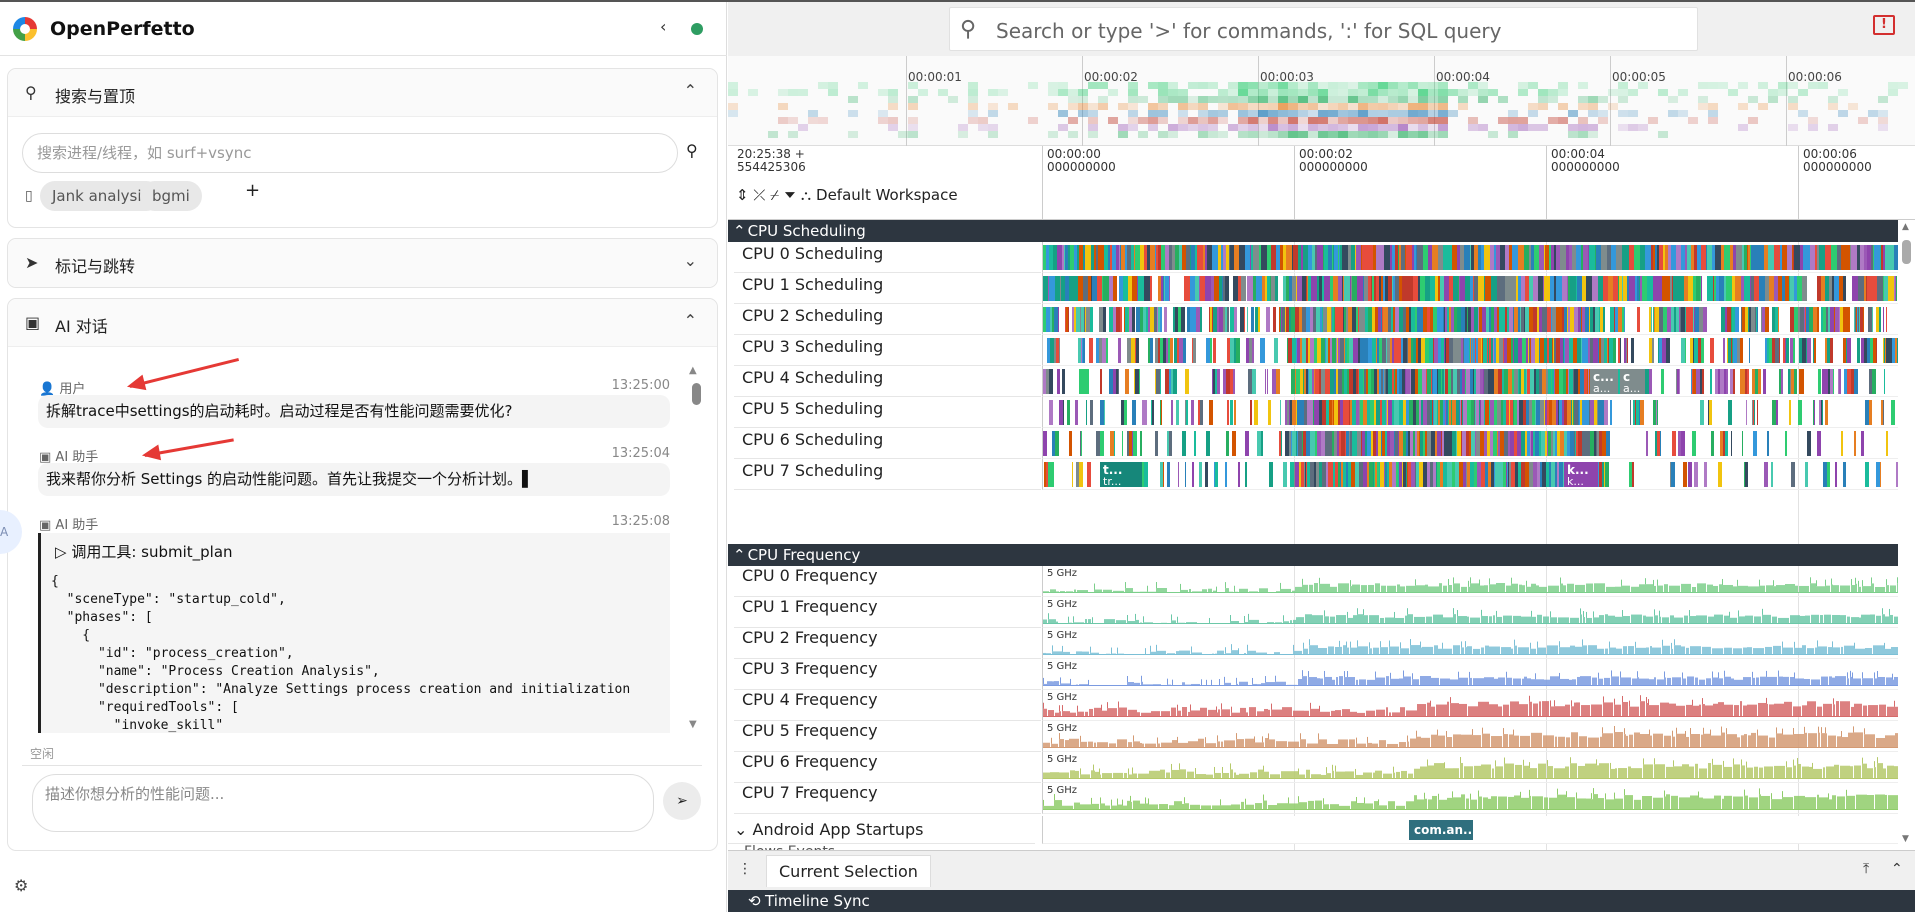  What do you see at coordinates (1470, 643) in the screenshot?
I see `freq-track-cpu-2: 5 GHz` at bounding box center [1470, 643].